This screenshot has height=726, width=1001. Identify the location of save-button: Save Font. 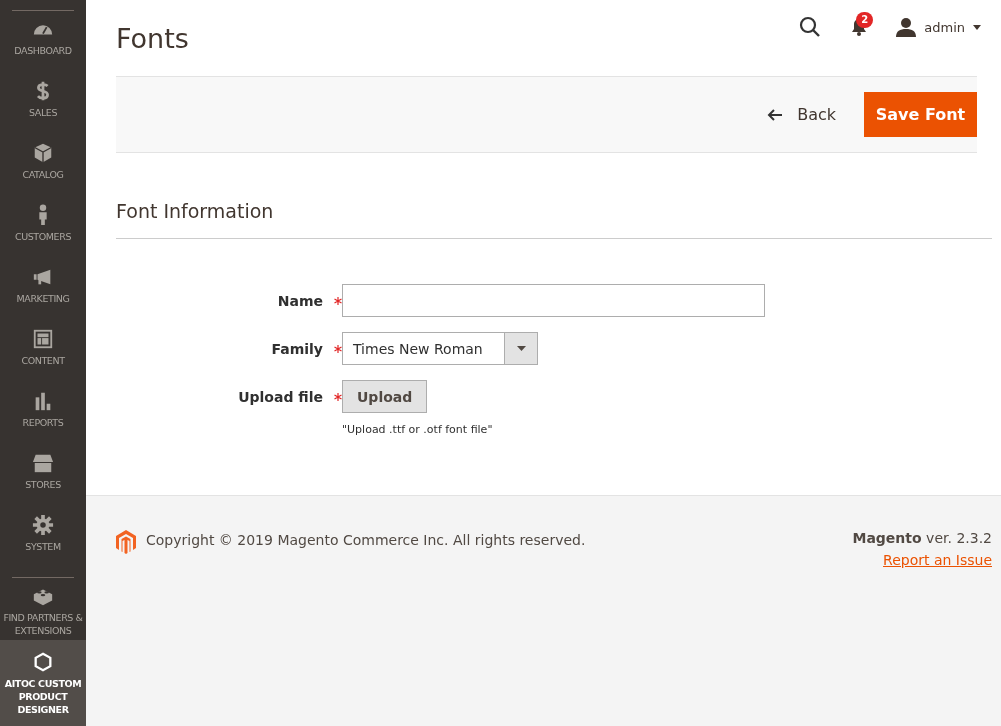
(920, 114).